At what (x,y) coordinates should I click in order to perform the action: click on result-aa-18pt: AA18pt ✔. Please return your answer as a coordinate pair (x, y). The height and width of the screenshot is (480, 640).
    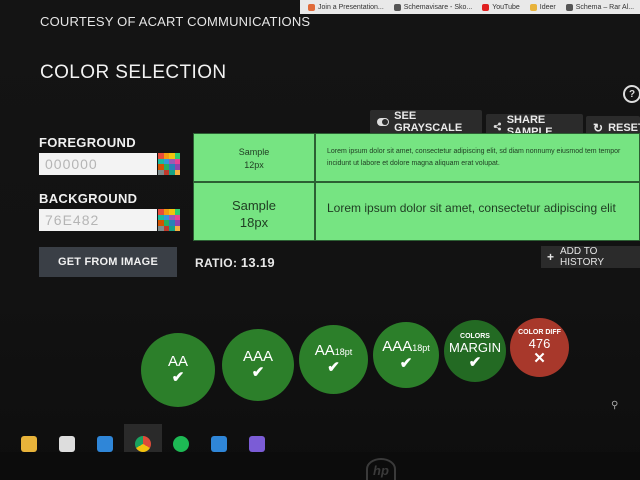
    Looking at the image, I should click on (333, 359).